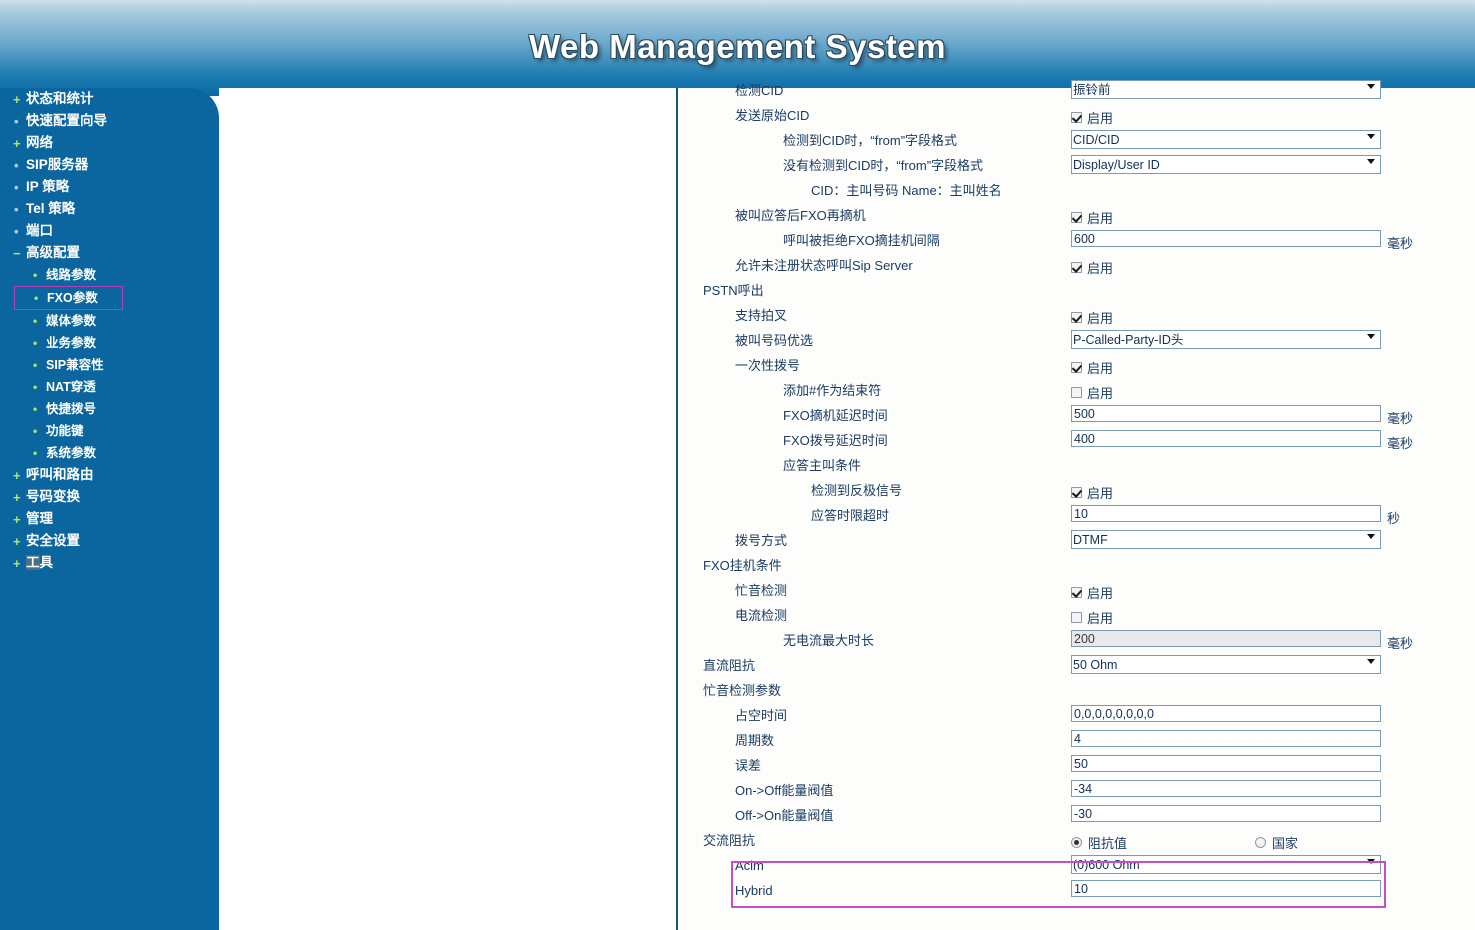  I want to click on sidebar-item-label: SIP兼容性, so click(75, 365).